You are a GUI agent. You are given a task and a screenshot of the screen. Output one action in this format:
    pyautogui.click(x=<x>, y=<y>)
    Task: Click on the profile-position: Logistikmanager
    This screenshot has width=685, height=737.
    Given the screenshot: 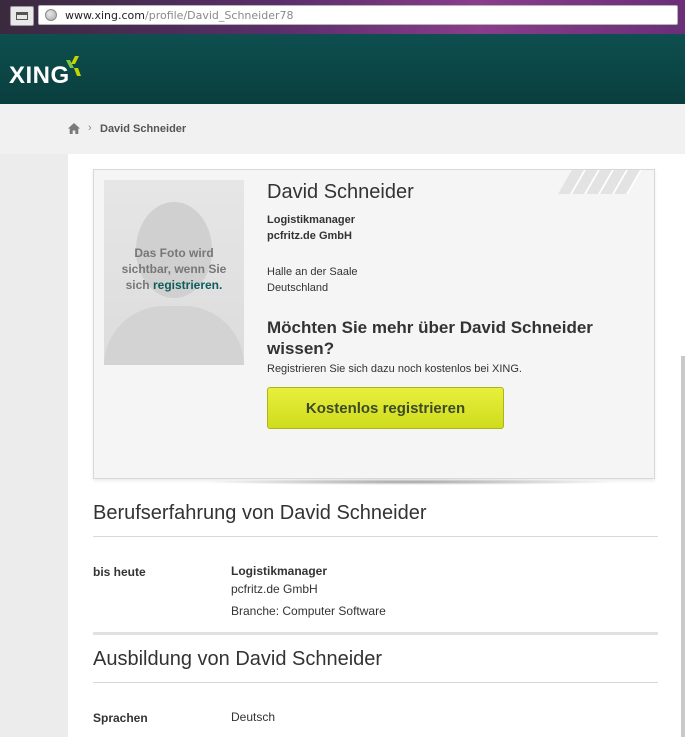 What is the action you would take?
    pyautogui.click(x=311, y=220)
    